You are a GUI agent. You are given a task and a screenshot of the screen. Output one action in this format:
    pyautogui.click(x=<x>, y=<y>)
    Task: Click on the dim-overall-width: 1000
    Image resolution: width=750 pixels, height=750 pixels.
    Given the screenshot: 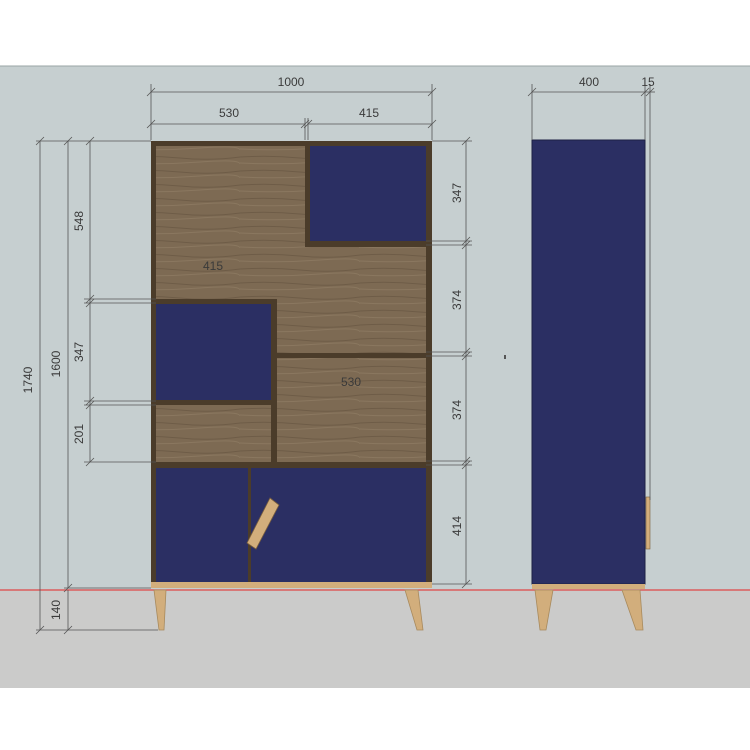 What is the action you would take?
    pyautogui.click(x=291, y=82)
    